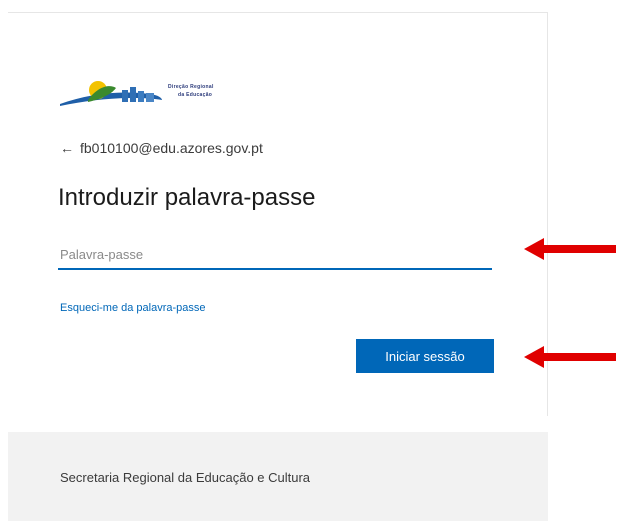 The image size is (617, 521). What do you see at coordinates (191, 91) in the screenshot?
I see `logo-caption: Direção Regional da Educação` at bounding box center [191, 91].